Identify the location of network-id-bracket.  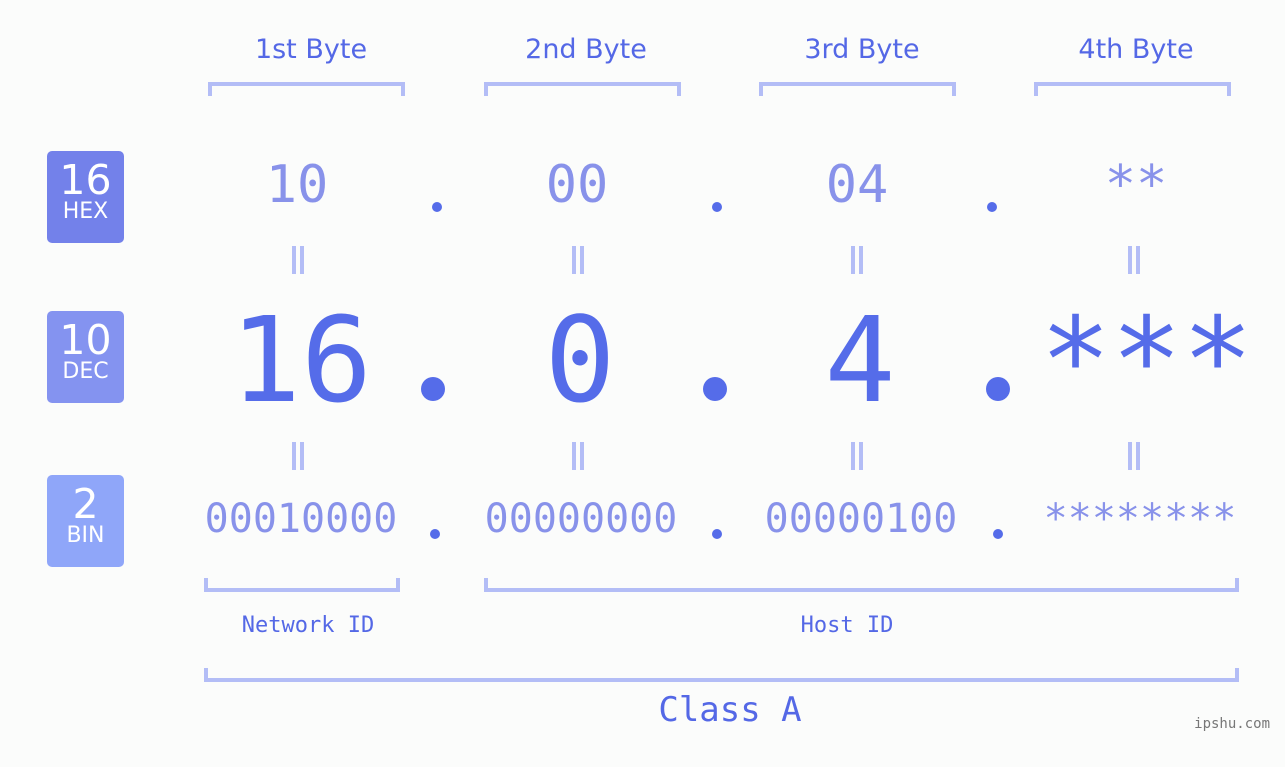
(302, 585).